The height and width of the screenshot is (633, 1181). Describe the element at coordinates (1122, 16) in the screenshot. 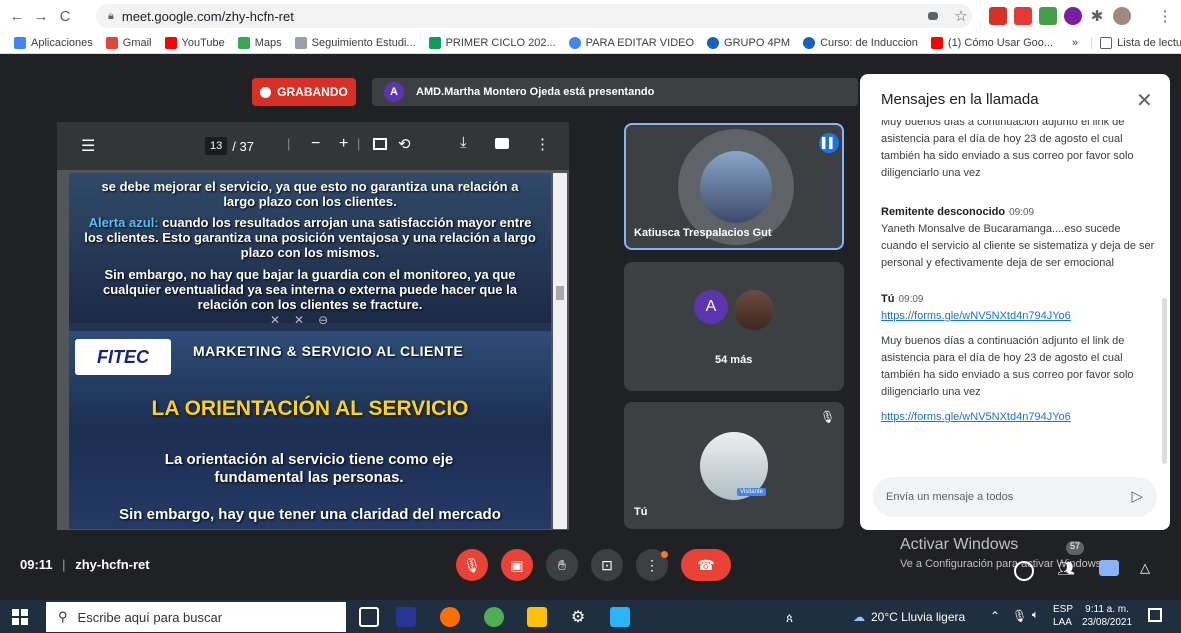

I see `profile-avatar` at that location.